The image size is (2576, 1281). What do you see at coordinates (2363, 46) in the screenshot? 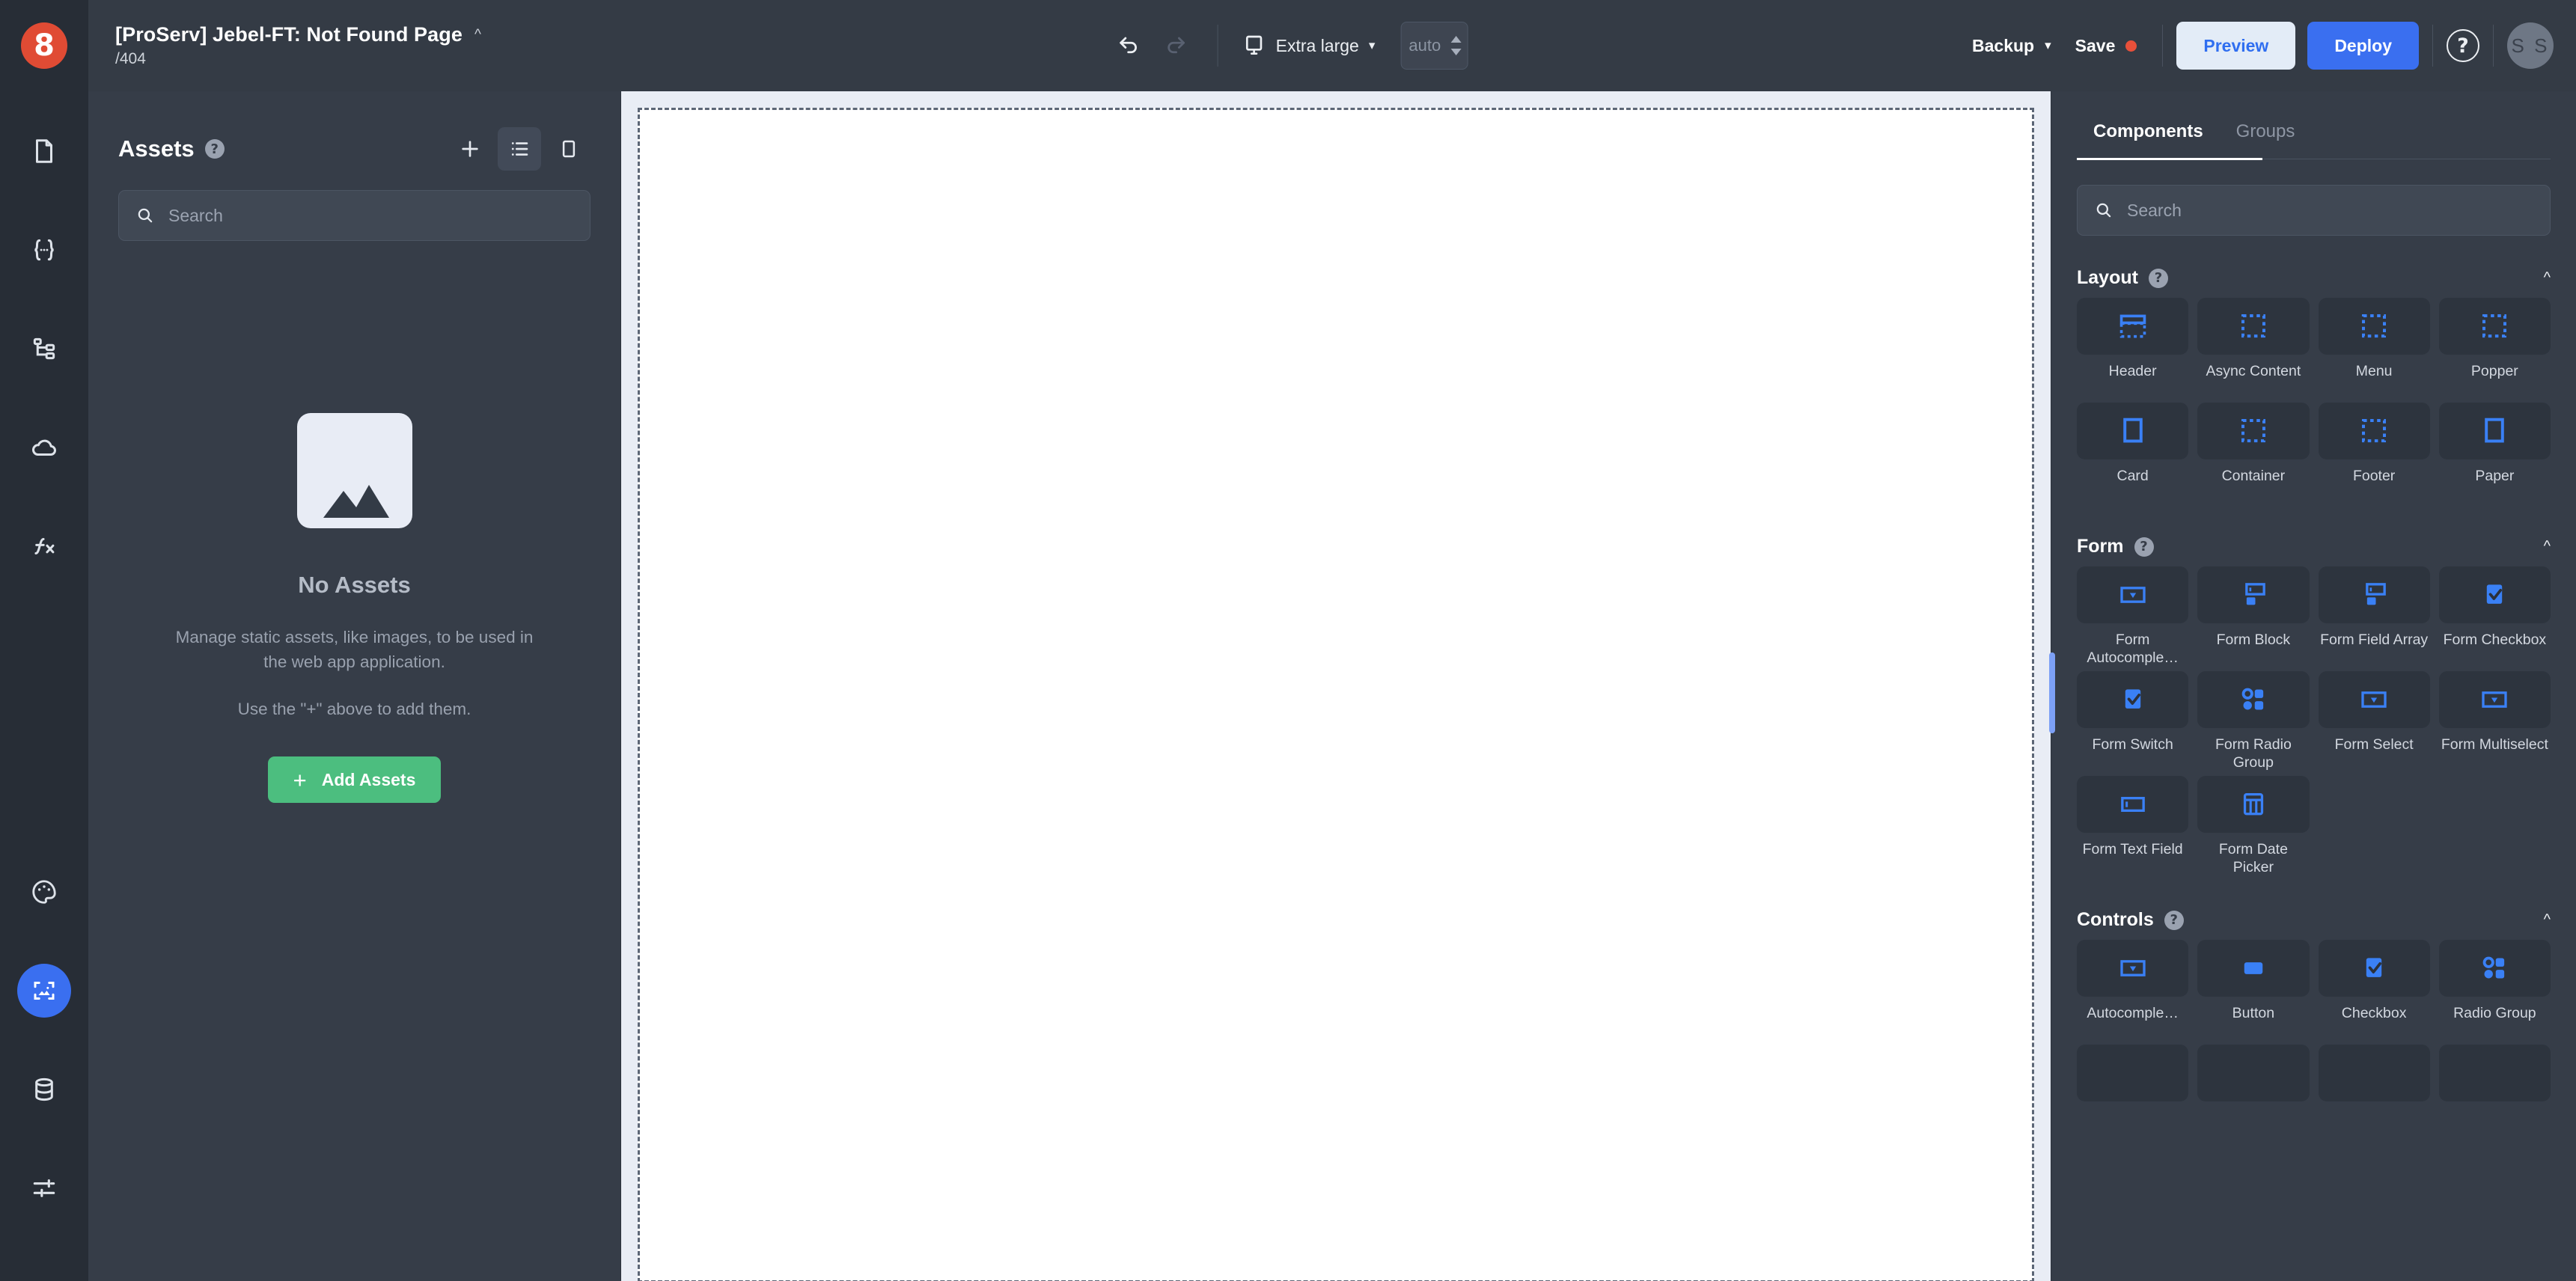
I see `deploy-button: Deploy` at bounding box center [2363, 46].